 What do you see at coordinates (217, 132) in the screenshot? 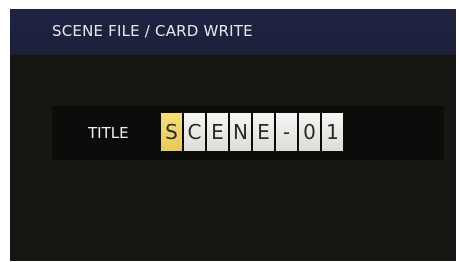
I see `title-char-cell-3: E` at bounding box center [217, 132].